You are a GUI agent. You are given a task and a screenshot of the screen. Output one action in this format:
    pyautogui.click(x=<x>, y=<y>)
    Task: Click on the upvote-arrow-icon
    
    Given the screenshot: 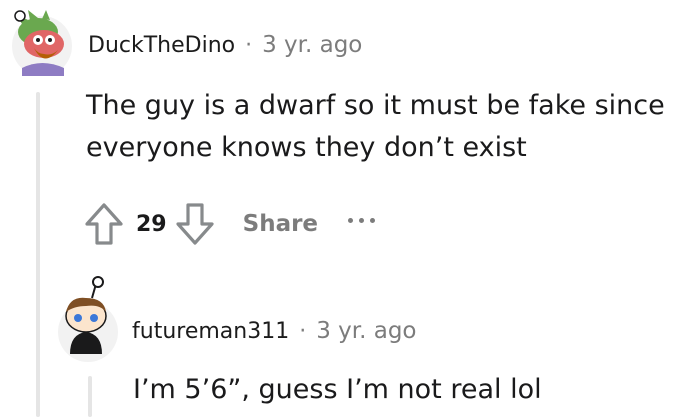 What is the action you would take?
    pyautogui.click(x=104, y=224)
    